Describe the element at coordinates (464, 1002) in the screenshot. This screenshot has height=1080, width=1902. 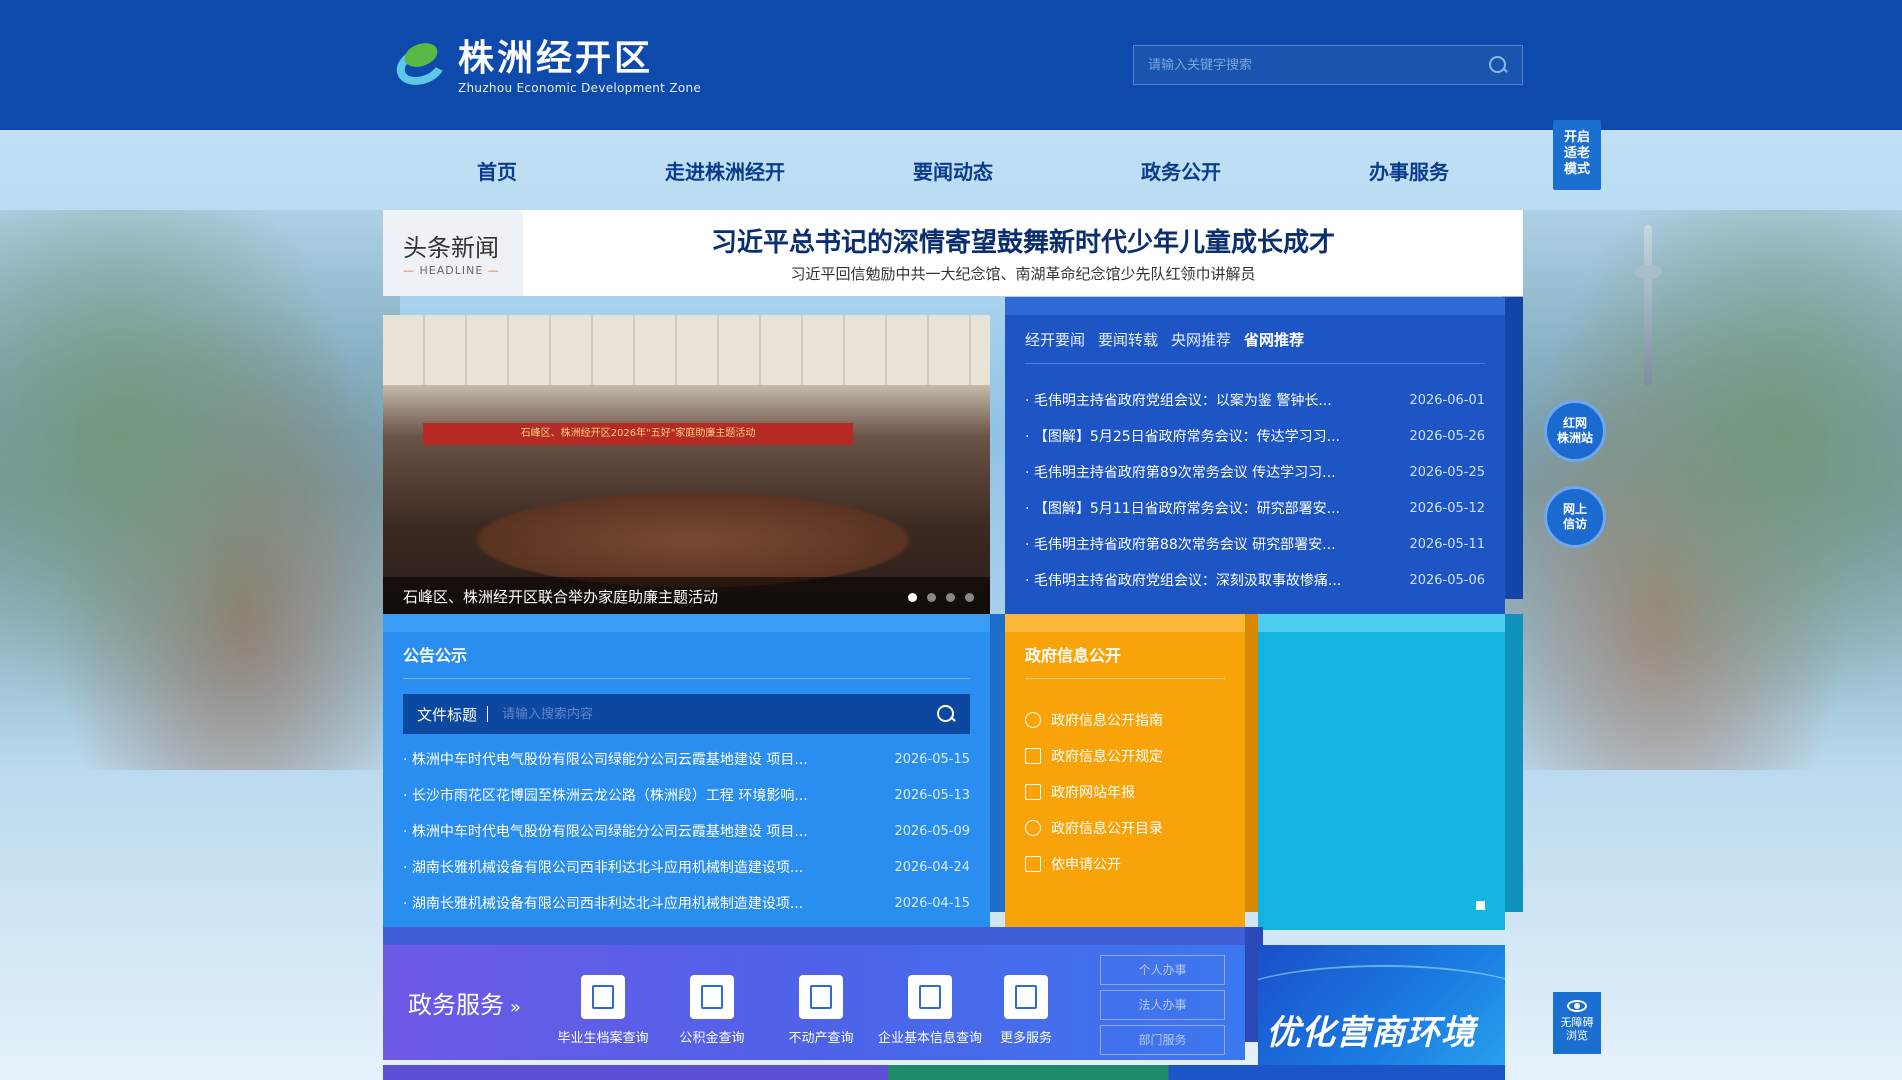
I see `gov-services-title: 政务服务»` at that location.